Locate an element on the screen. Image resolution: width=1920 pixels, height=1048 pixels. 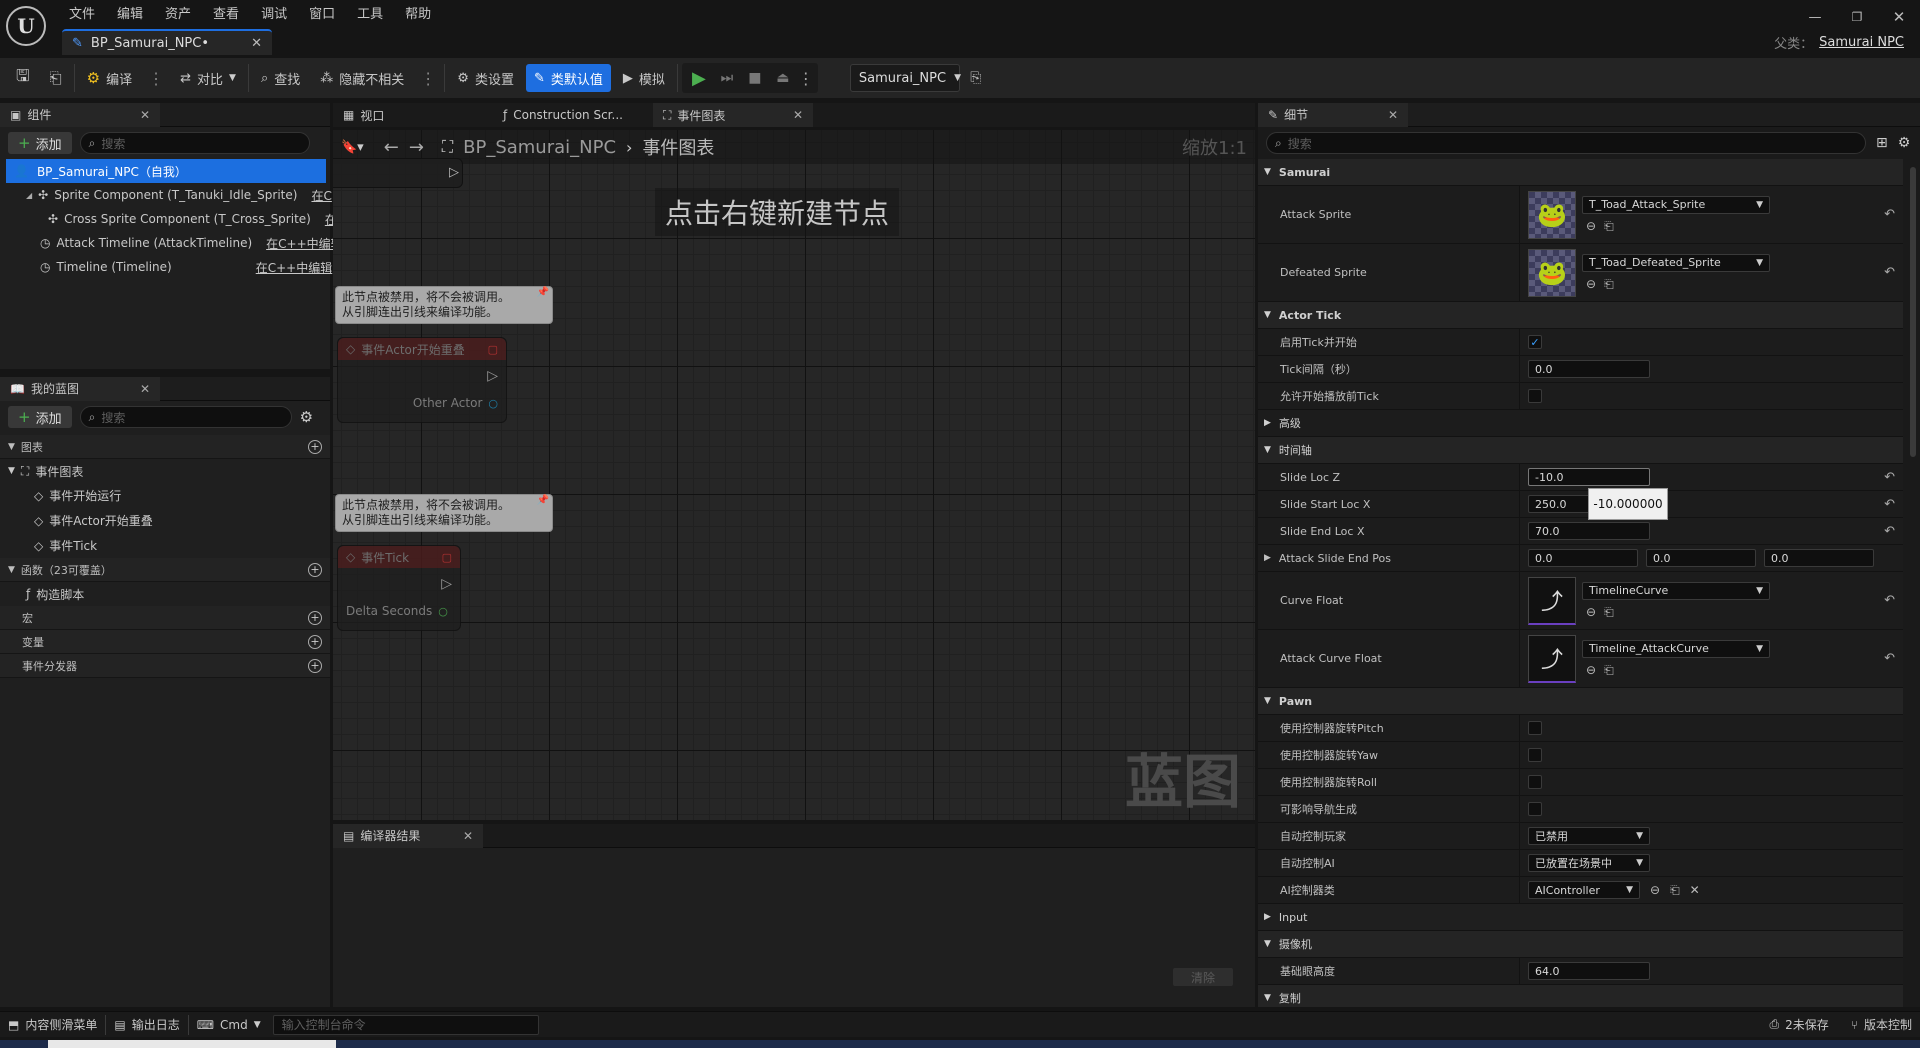
edit-in-cpp-link: 在C++中编辑 is located at coordinates (304, 243).